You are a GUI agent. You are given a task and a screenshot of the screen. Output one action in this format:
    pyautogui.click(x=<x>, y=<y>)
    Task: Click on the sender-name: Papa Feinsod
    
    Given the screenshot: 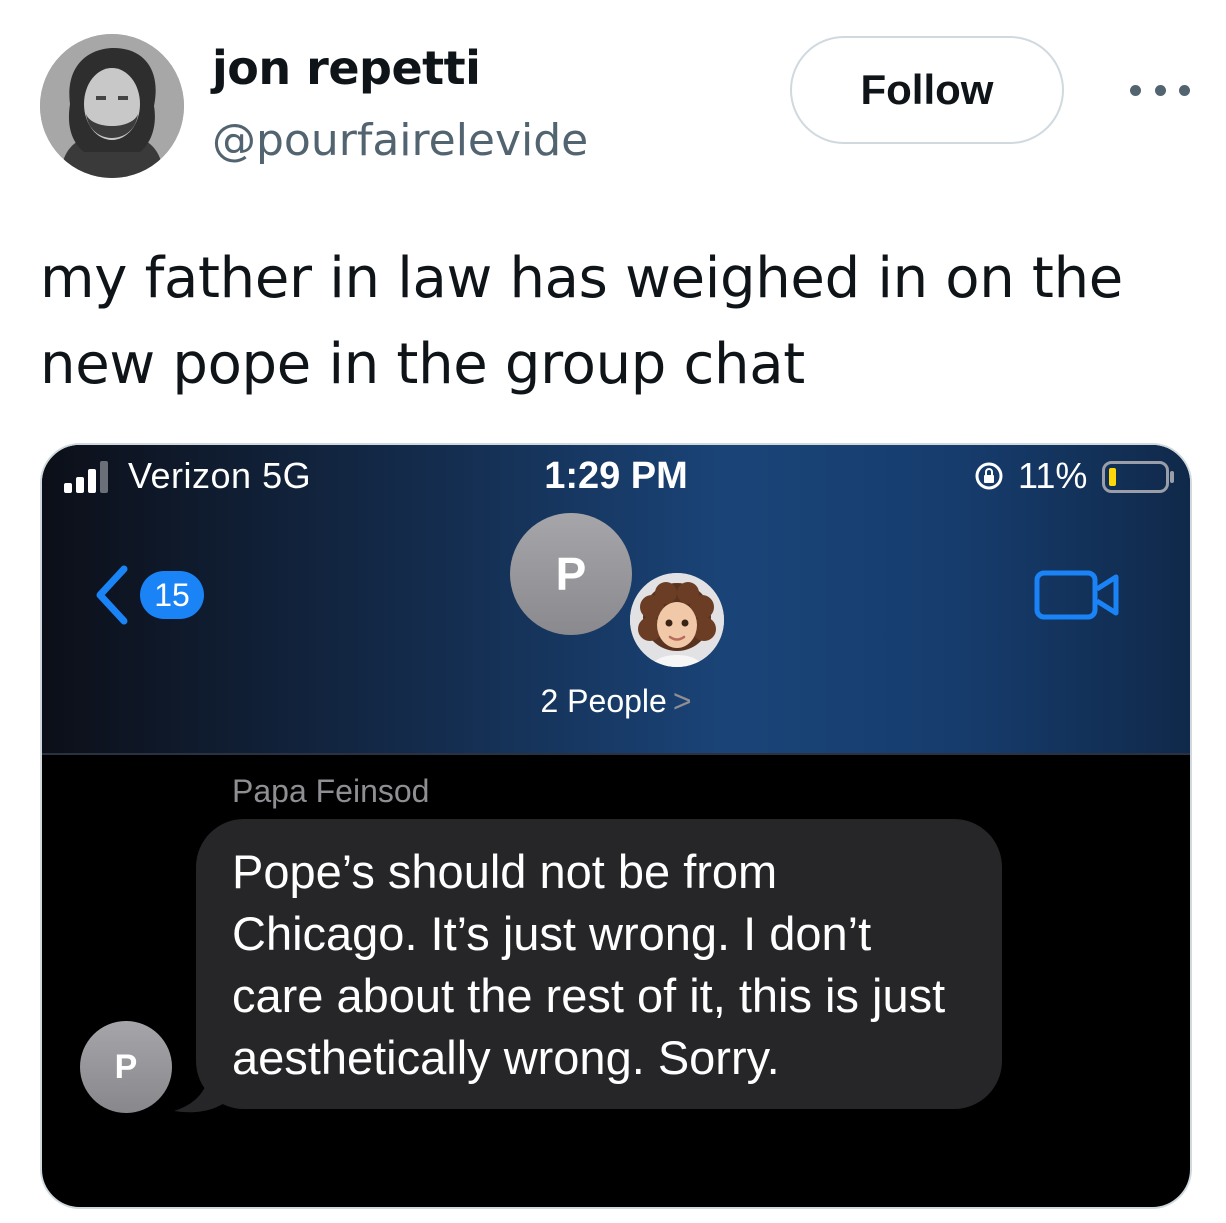 What is the action you would take?
    pyautogui.click(x=331, y=791)
    